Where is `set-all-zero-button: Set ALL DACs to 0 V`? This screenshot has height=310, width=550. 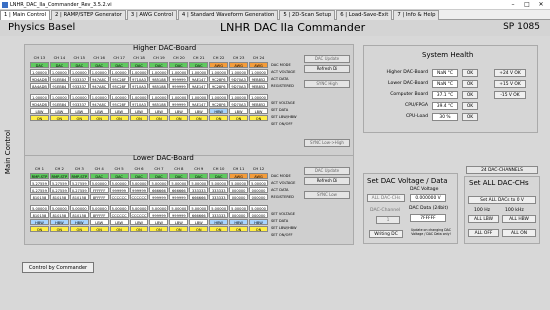 set-all-zero-button: Set ALL DACs to 0 V is located at coordinates (502, 200).